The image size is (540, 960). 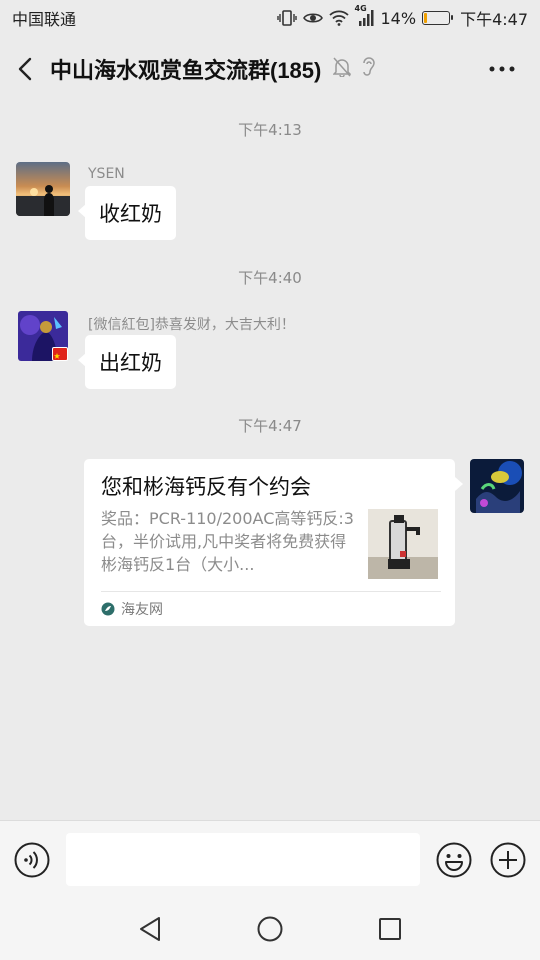 What do you see at coordinates (127, 213) in the screenshot?
I see `message-bubble: 收红奶` at bounding box center [127, 213].